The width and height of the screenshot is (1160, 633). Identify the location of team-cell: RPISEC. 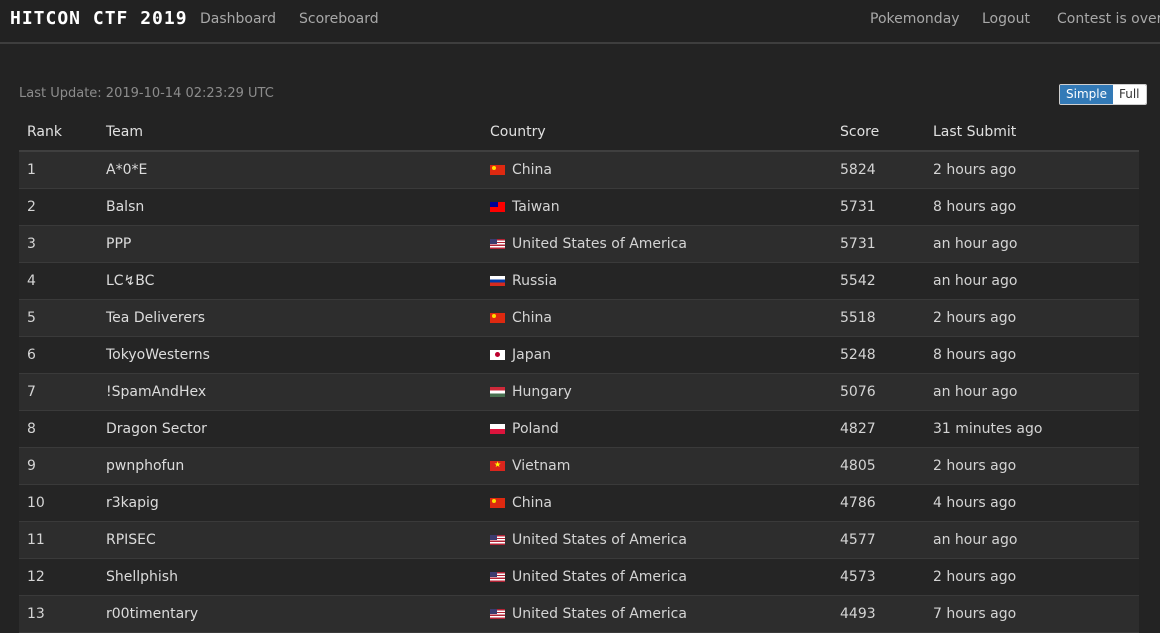
(298, 540).